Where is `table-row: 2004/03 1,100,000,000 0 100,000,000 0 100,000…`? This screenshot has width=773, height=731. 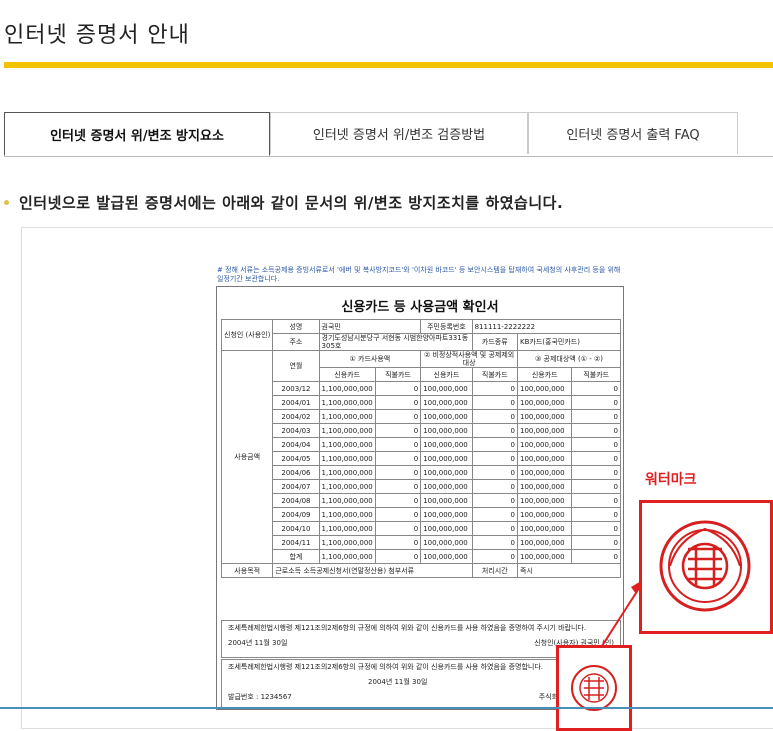 table-row: 2004/03 1,100,000,000 0 100,000,000 0 100,000… is located at coordinates (421, 430).